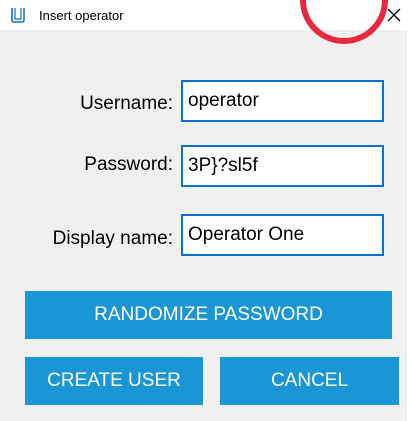 The width and height of the screenshot is (413, 421). Describe the element at coordinates (18, 15) in the screenshot. I see `app-icon` at that location.